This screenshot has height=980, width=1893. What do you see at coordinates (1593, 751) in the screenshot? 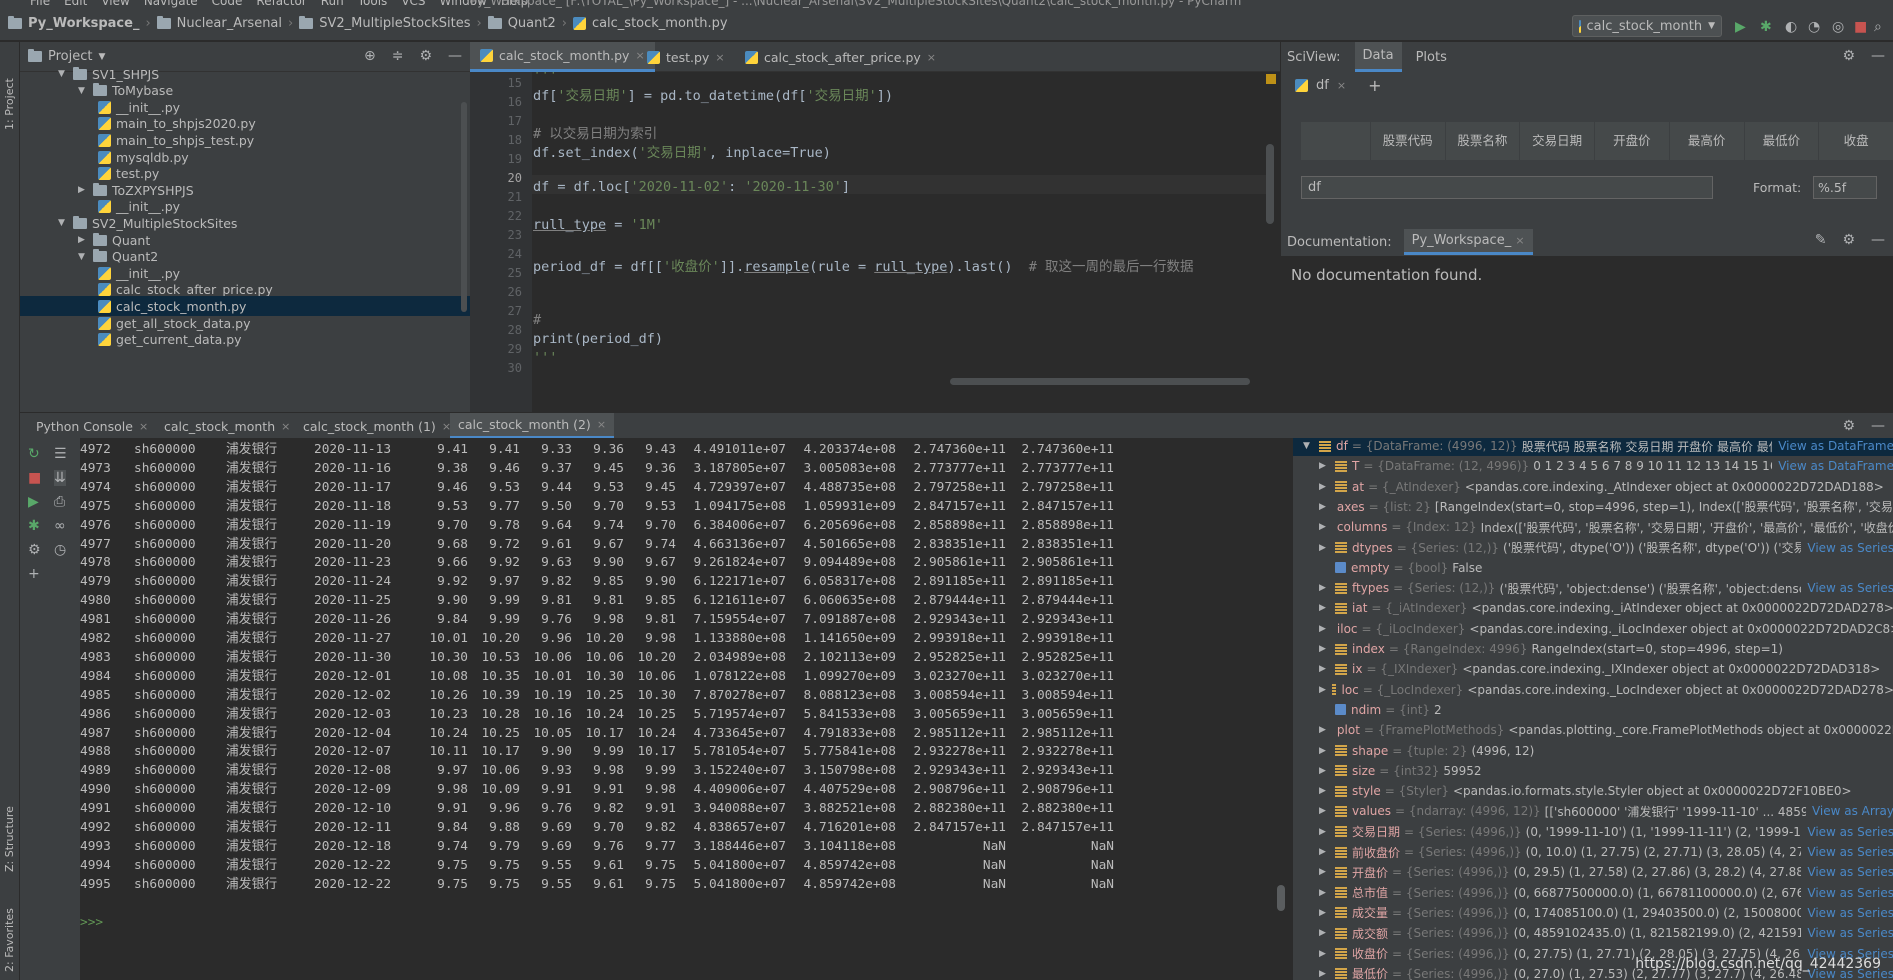
I see `variable-row: ▶ shape = {tuple: 2} (4996, 12)` at bounding box center [1593, 751].